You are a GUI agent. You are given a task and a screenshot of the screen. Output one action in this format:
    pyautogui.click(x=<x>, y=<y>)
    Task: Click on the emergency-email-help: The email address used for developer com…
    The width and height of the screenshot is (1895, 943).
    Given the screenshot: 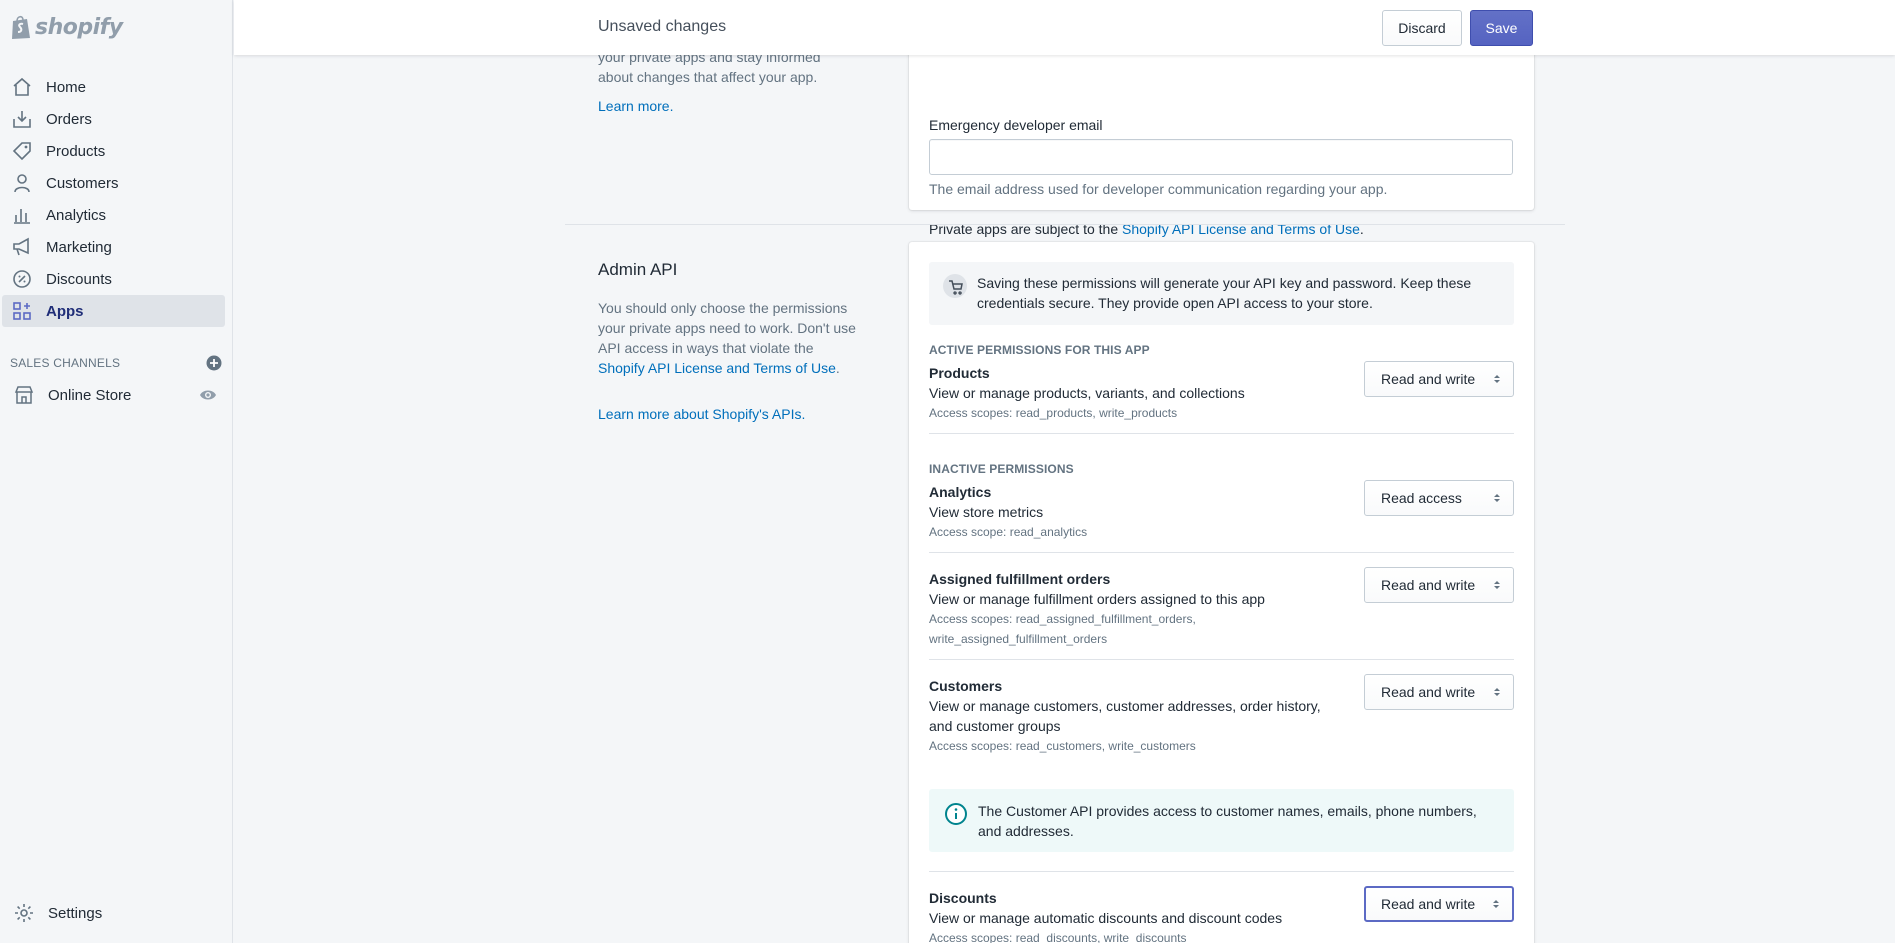 What is the action you would take?
    pyautogui.click(x=1158, y=189)
    